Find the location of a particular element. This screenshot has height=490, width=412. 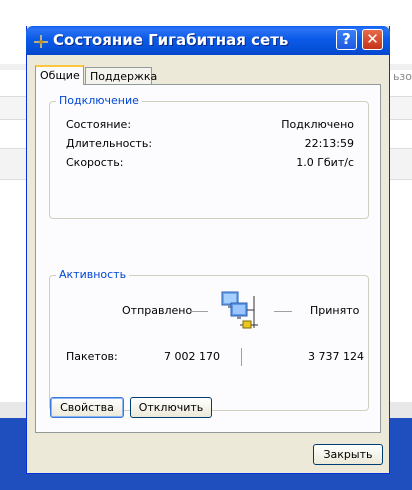

disconnect-button: Отключить is located at coordinates (171, 407).